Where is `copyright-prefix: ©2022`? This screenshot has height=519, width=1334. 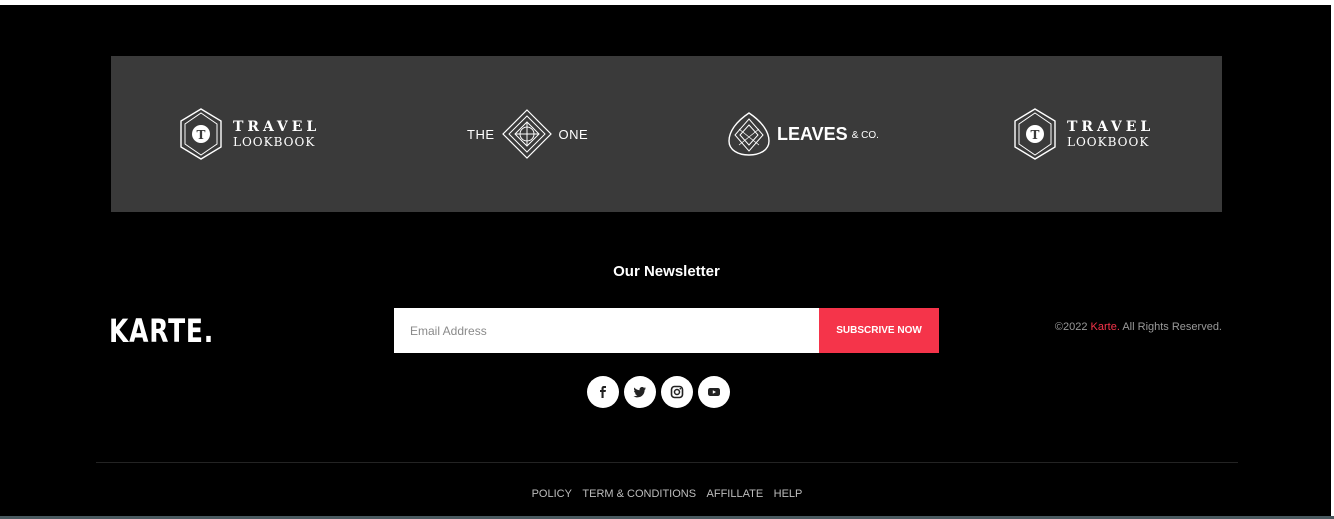
copyright-prefix: ©2022 is located at coordinates (1072, 327).